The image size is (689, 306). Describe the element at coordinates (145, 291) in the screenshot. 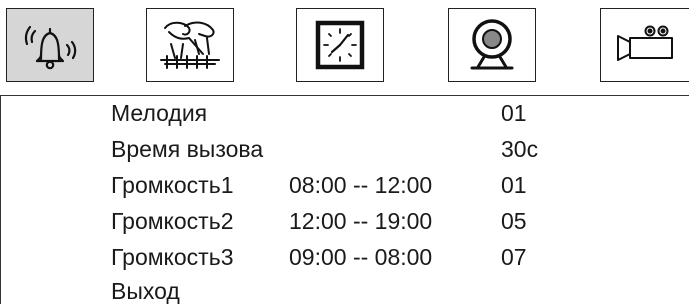

I see `menu-row-label: Выход` at that location.